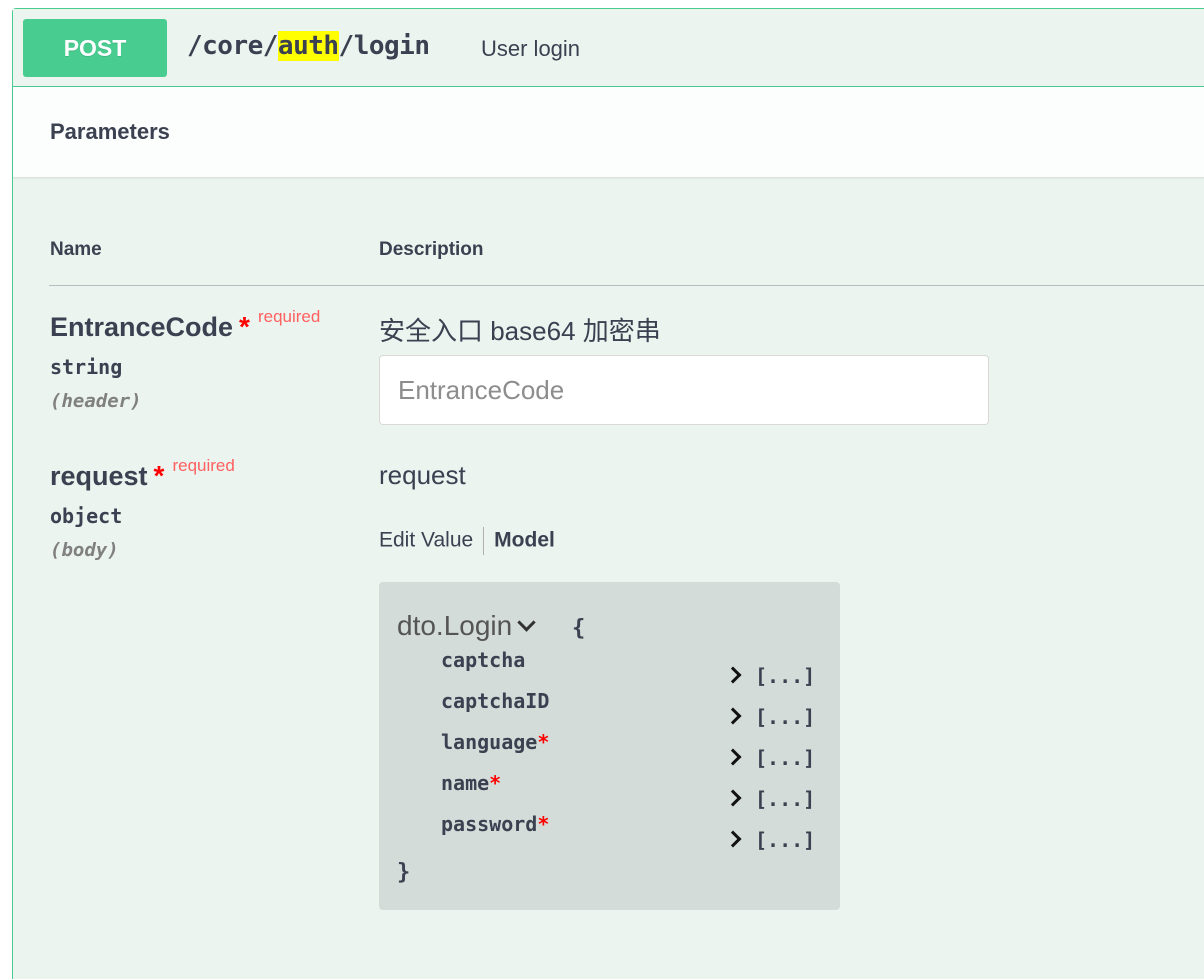  I want to click on column-header-name: Name, so click(76, 249).